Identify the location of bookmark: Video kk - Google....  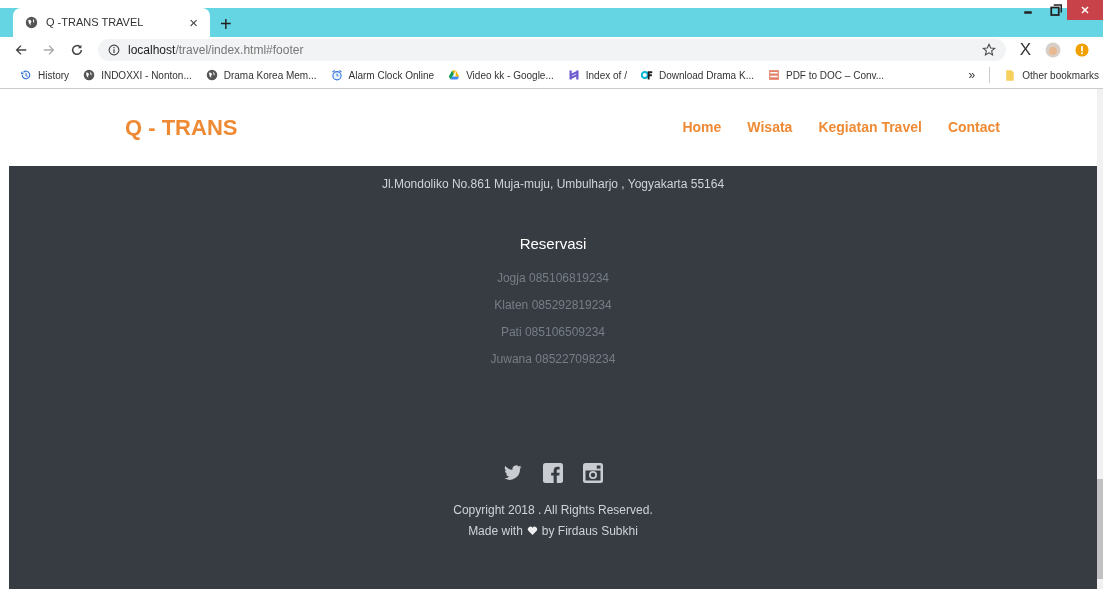
(501, 75).